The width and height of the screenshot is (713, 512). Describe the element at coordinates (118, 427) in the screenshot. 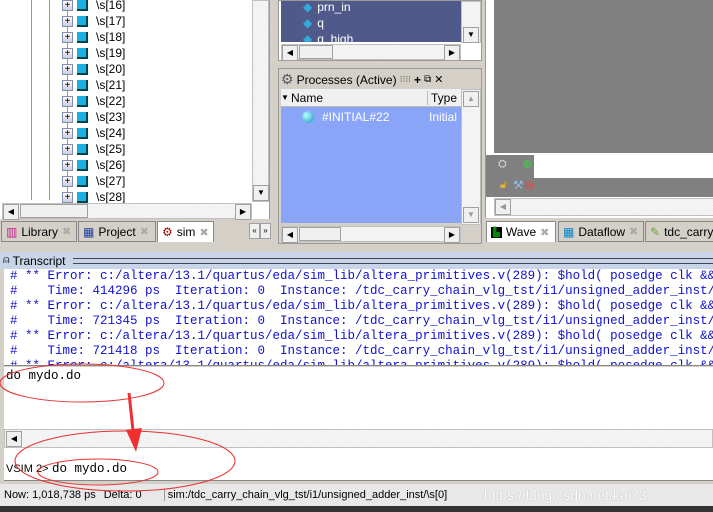

I see `annotation-overlay` at that location.